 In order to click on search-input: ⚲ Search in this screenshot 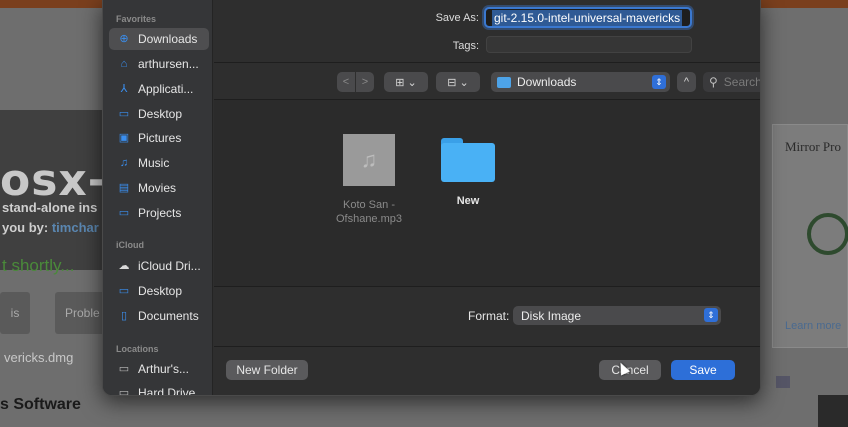, I will do `click(732, 82)`.